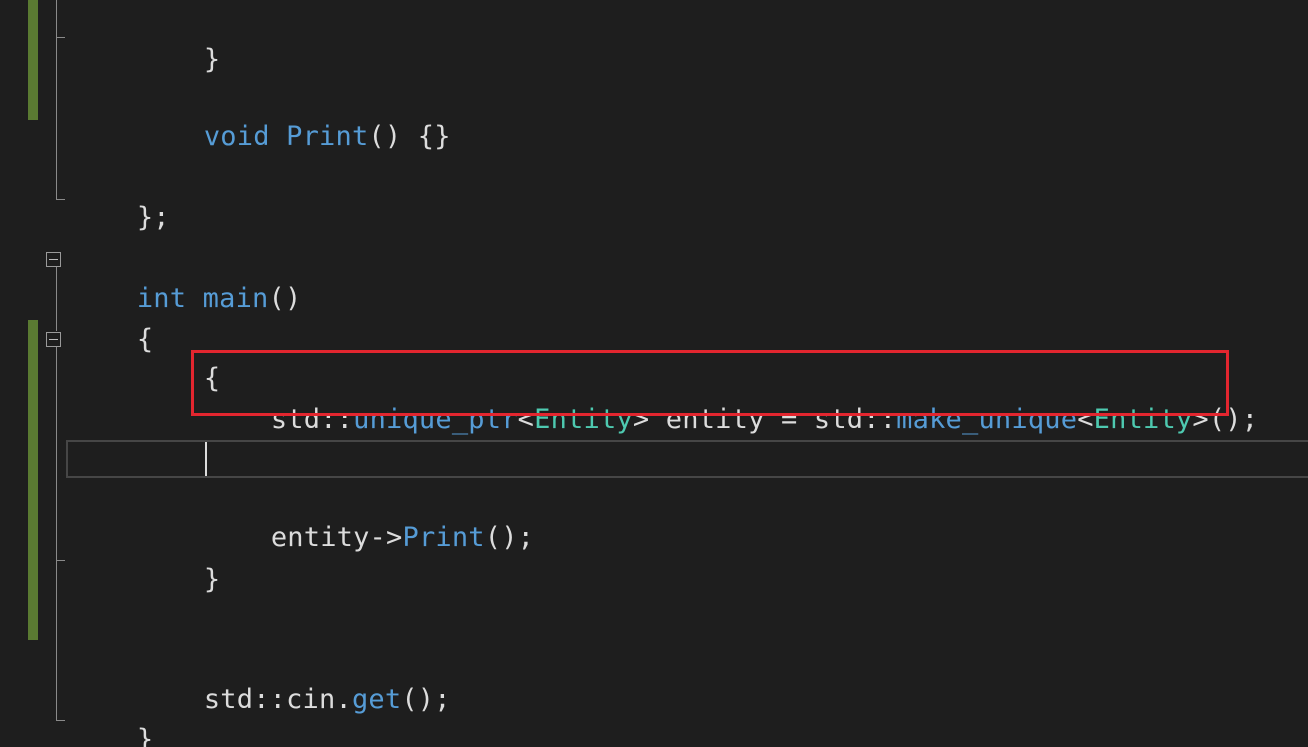  Describe the element at coordinates (277, 699) in the screenshot. I see `token-std-cin: std::cin.` at that location.